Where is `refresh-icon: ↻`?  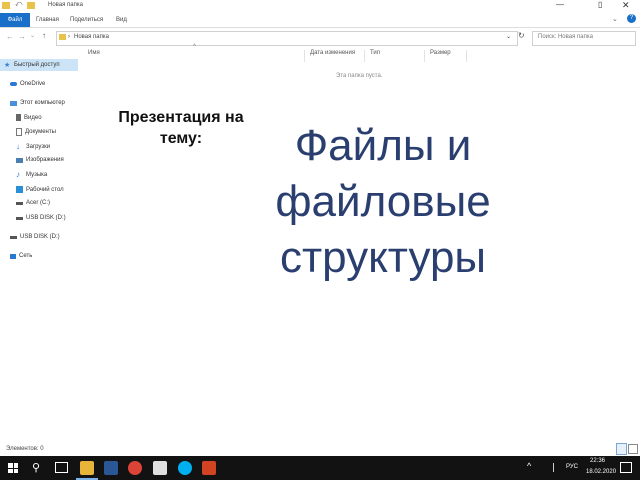
refresh-icon: ↻ is located at coordinates (521, 35).